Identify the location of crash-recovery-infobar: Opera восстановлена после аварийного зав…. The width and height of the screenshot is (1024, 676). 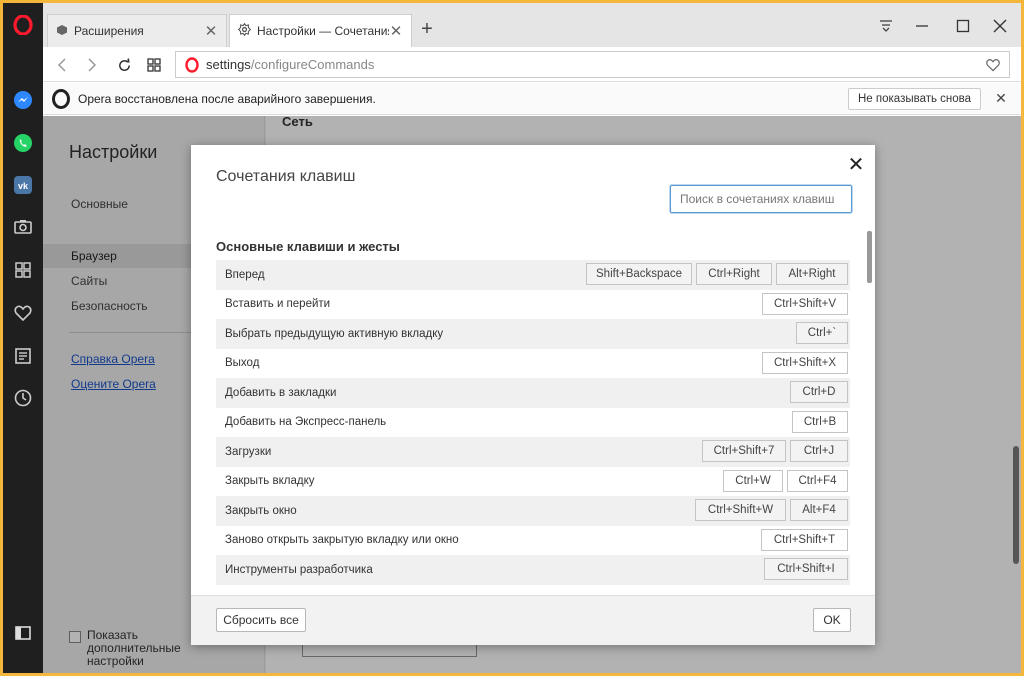
(532, 99).